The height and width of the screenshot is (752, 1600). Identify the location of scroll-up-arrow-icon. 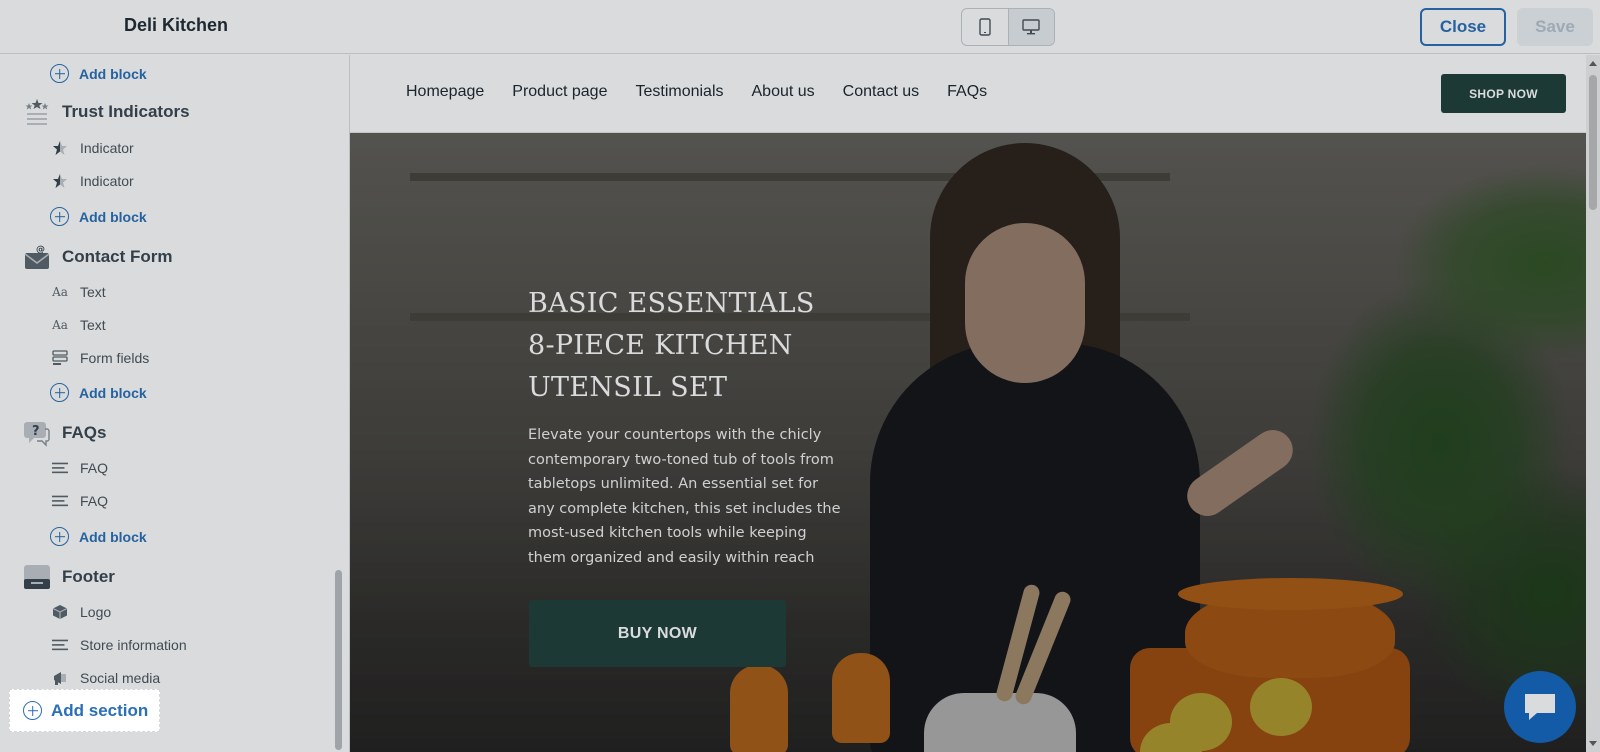
(1593, 63).